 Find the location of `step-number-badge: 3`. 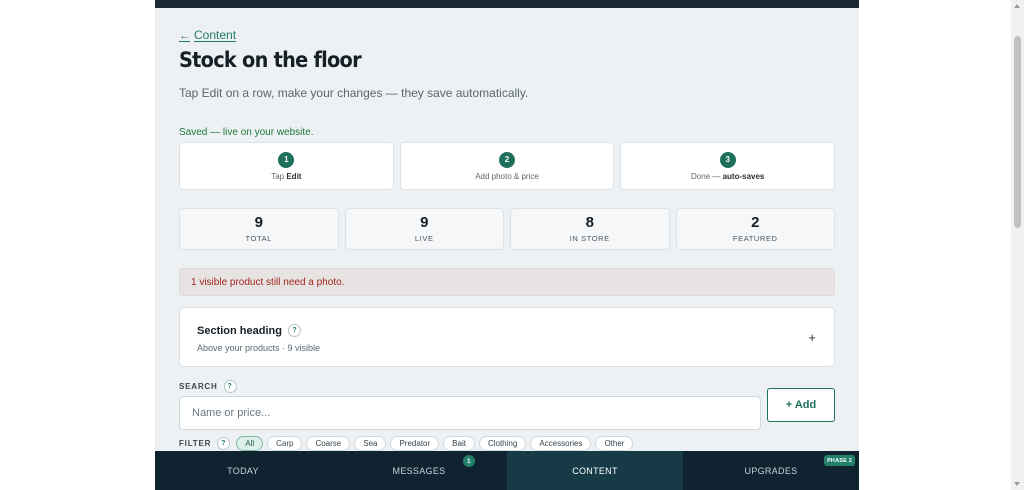

step-number-badge: 3 is located at coordinates (727, 159).